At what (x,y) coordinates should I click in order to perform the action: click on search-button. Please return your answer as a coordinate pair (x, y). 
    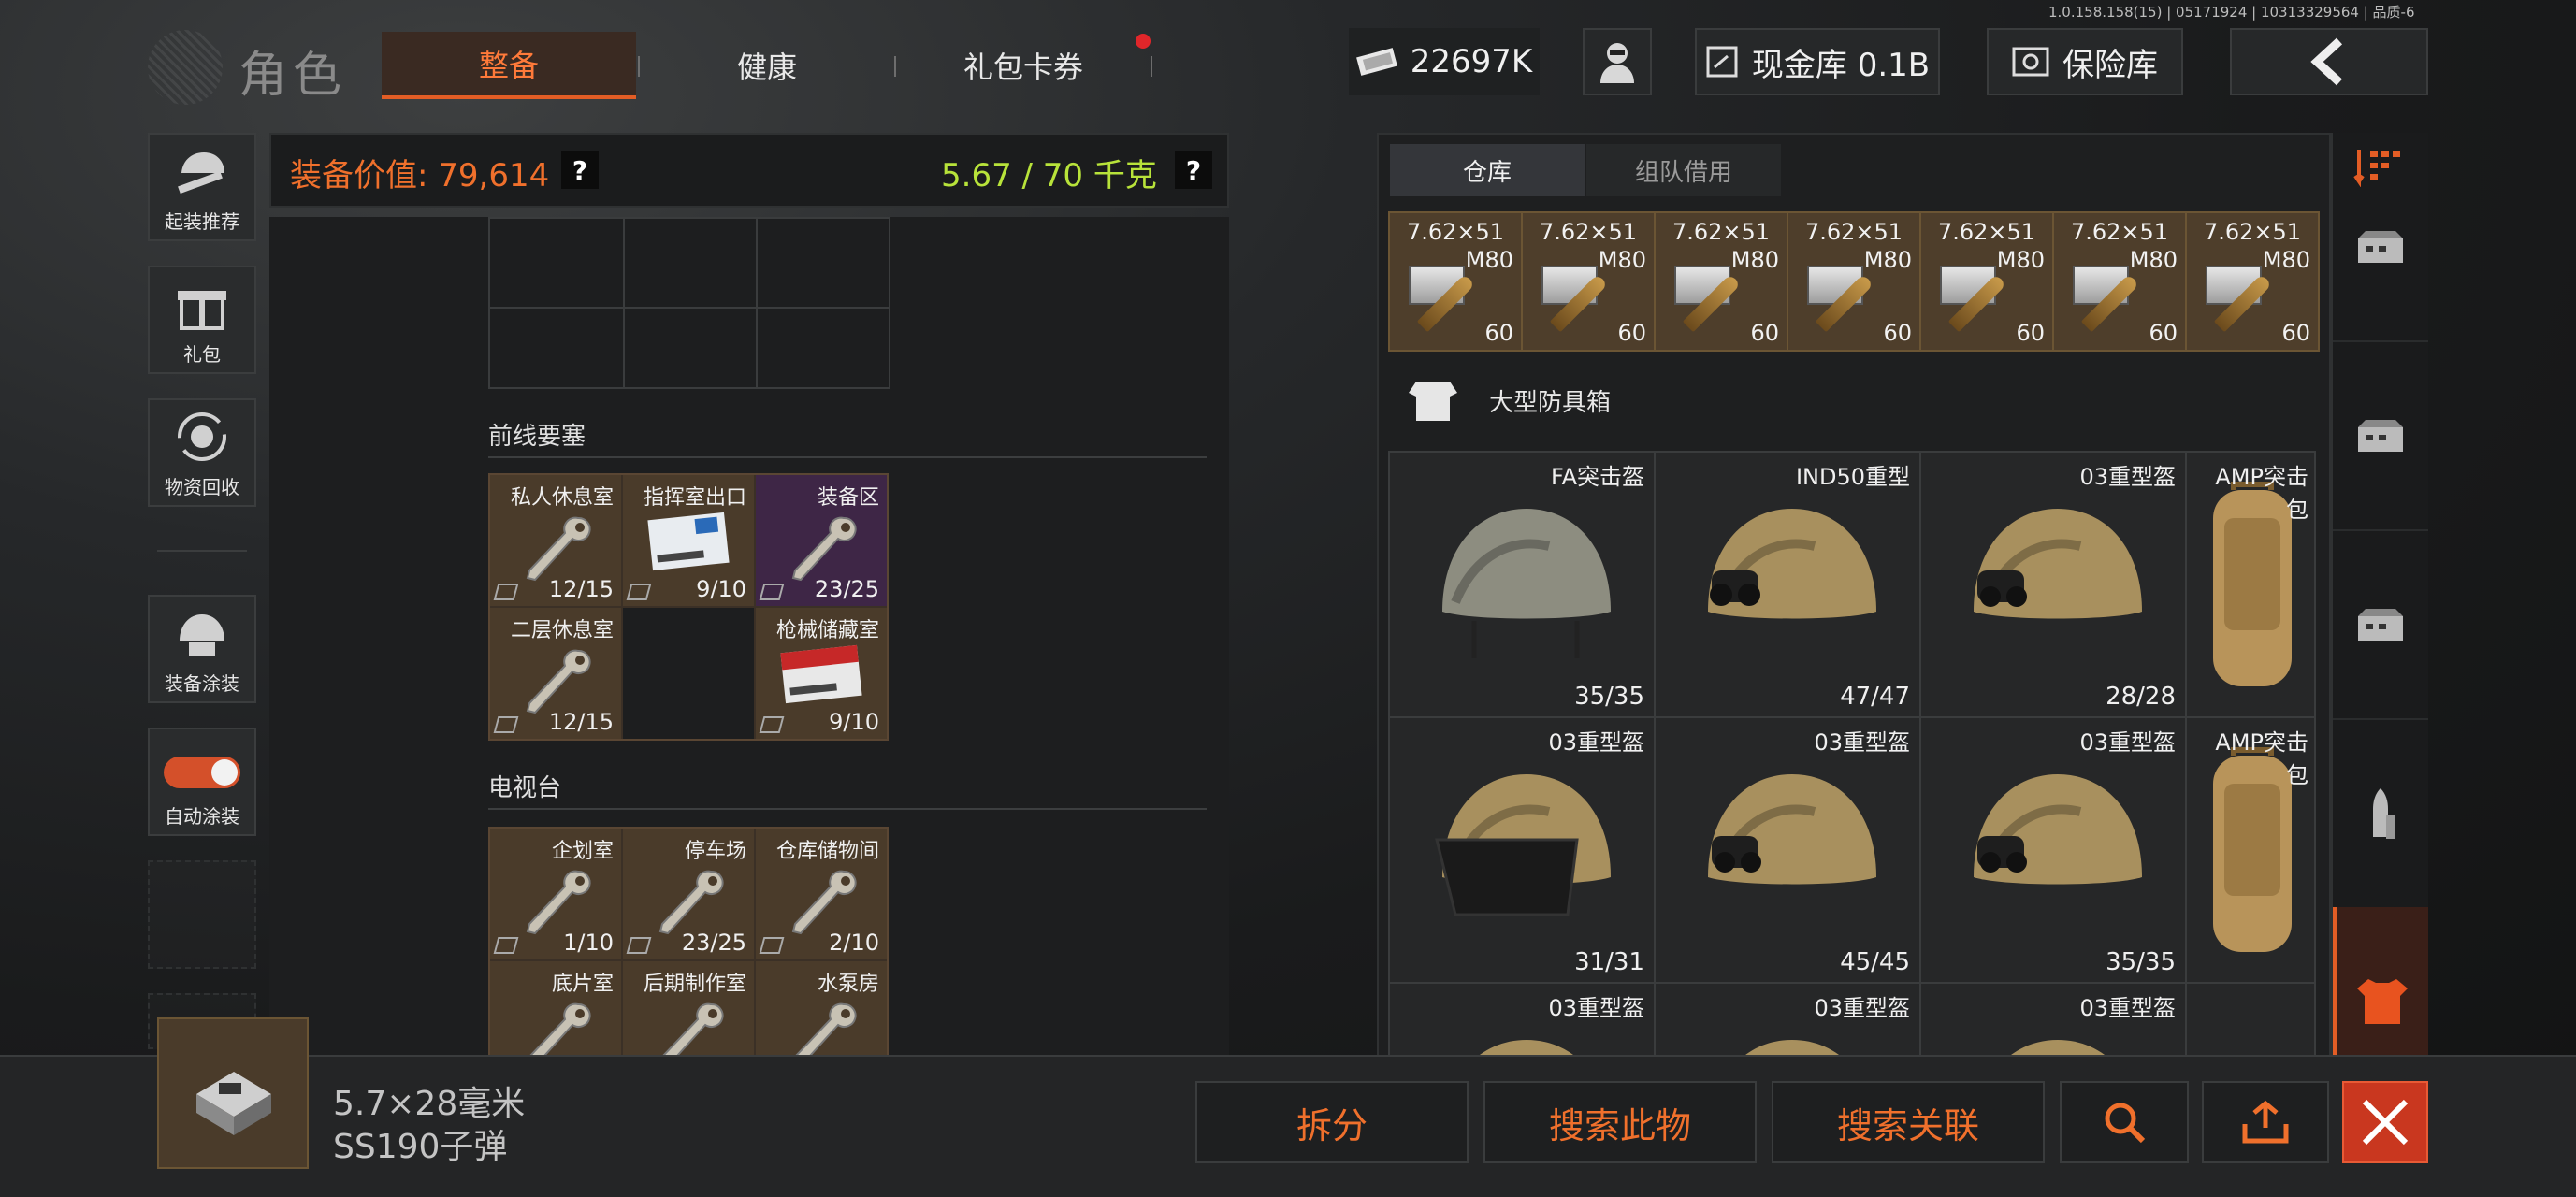
    Looking at the image, I should click on (2124, 1122).